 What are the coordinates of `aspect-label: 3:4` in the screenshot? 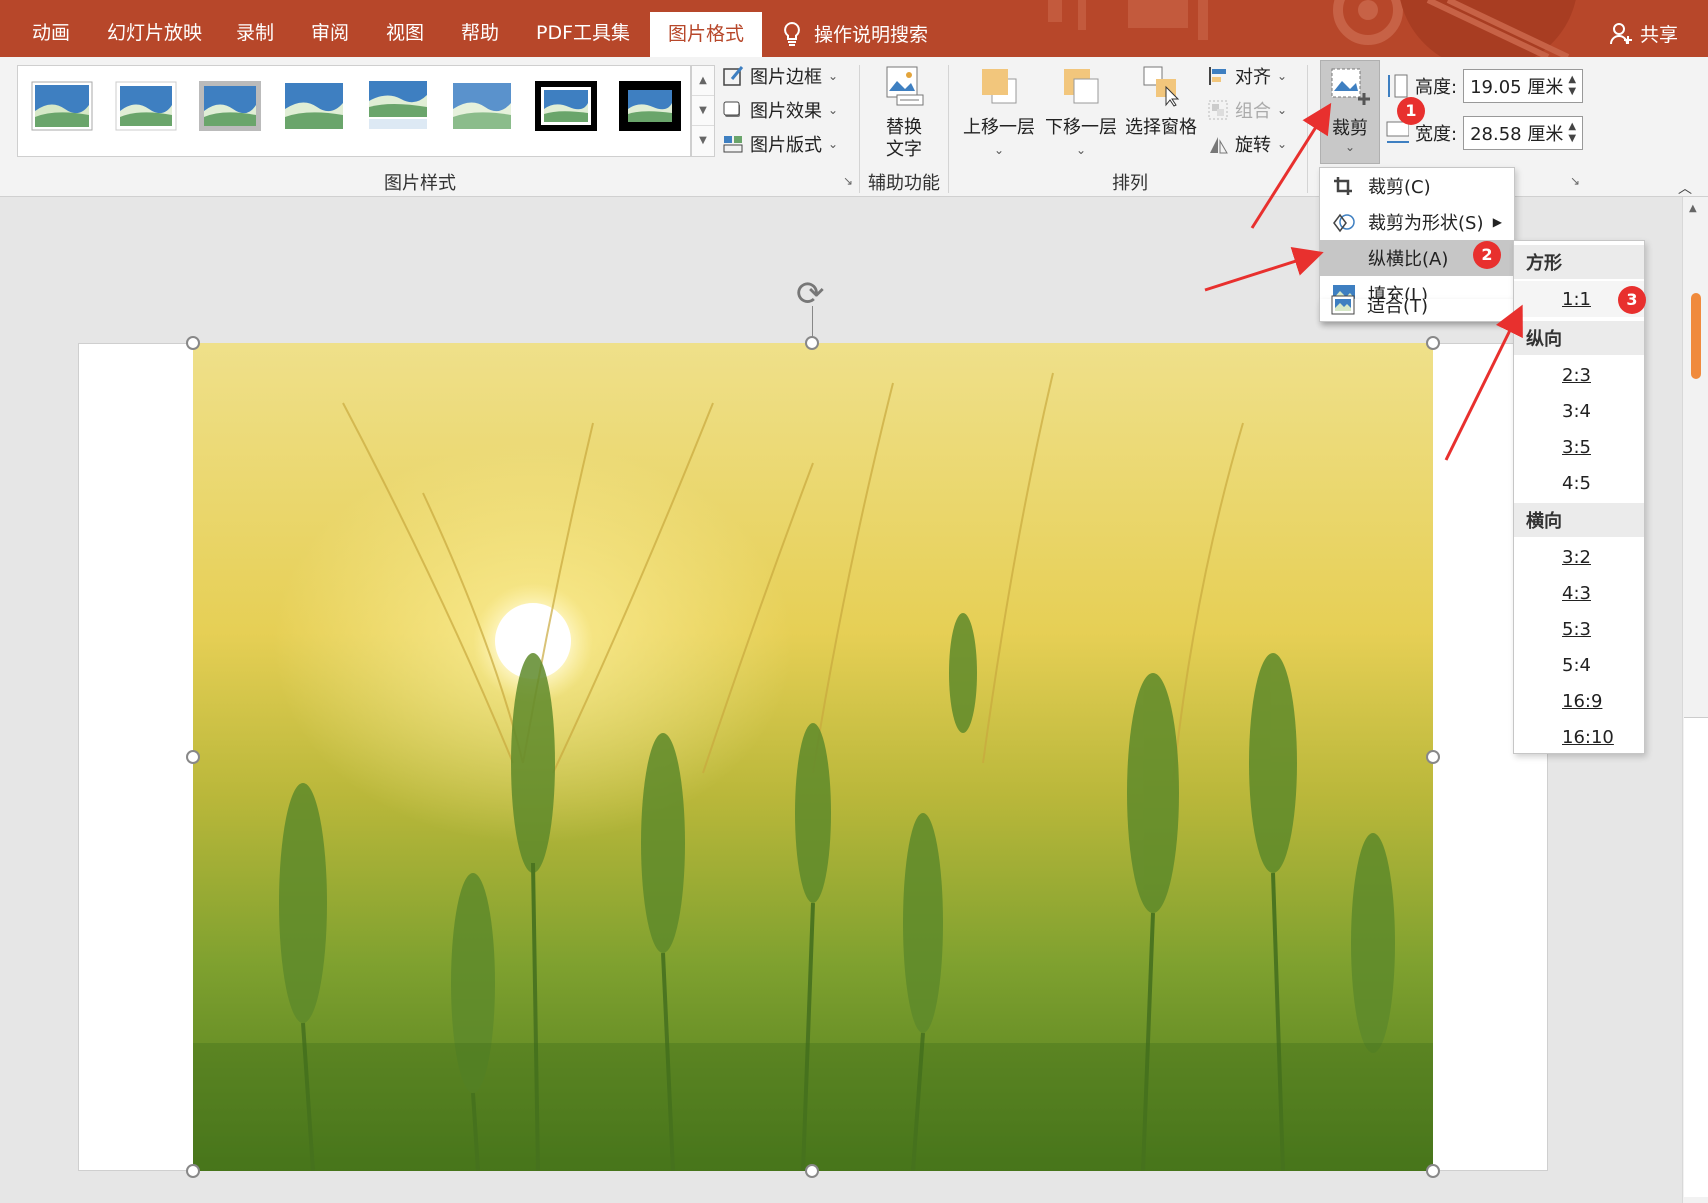 It's located at (1576, 411).